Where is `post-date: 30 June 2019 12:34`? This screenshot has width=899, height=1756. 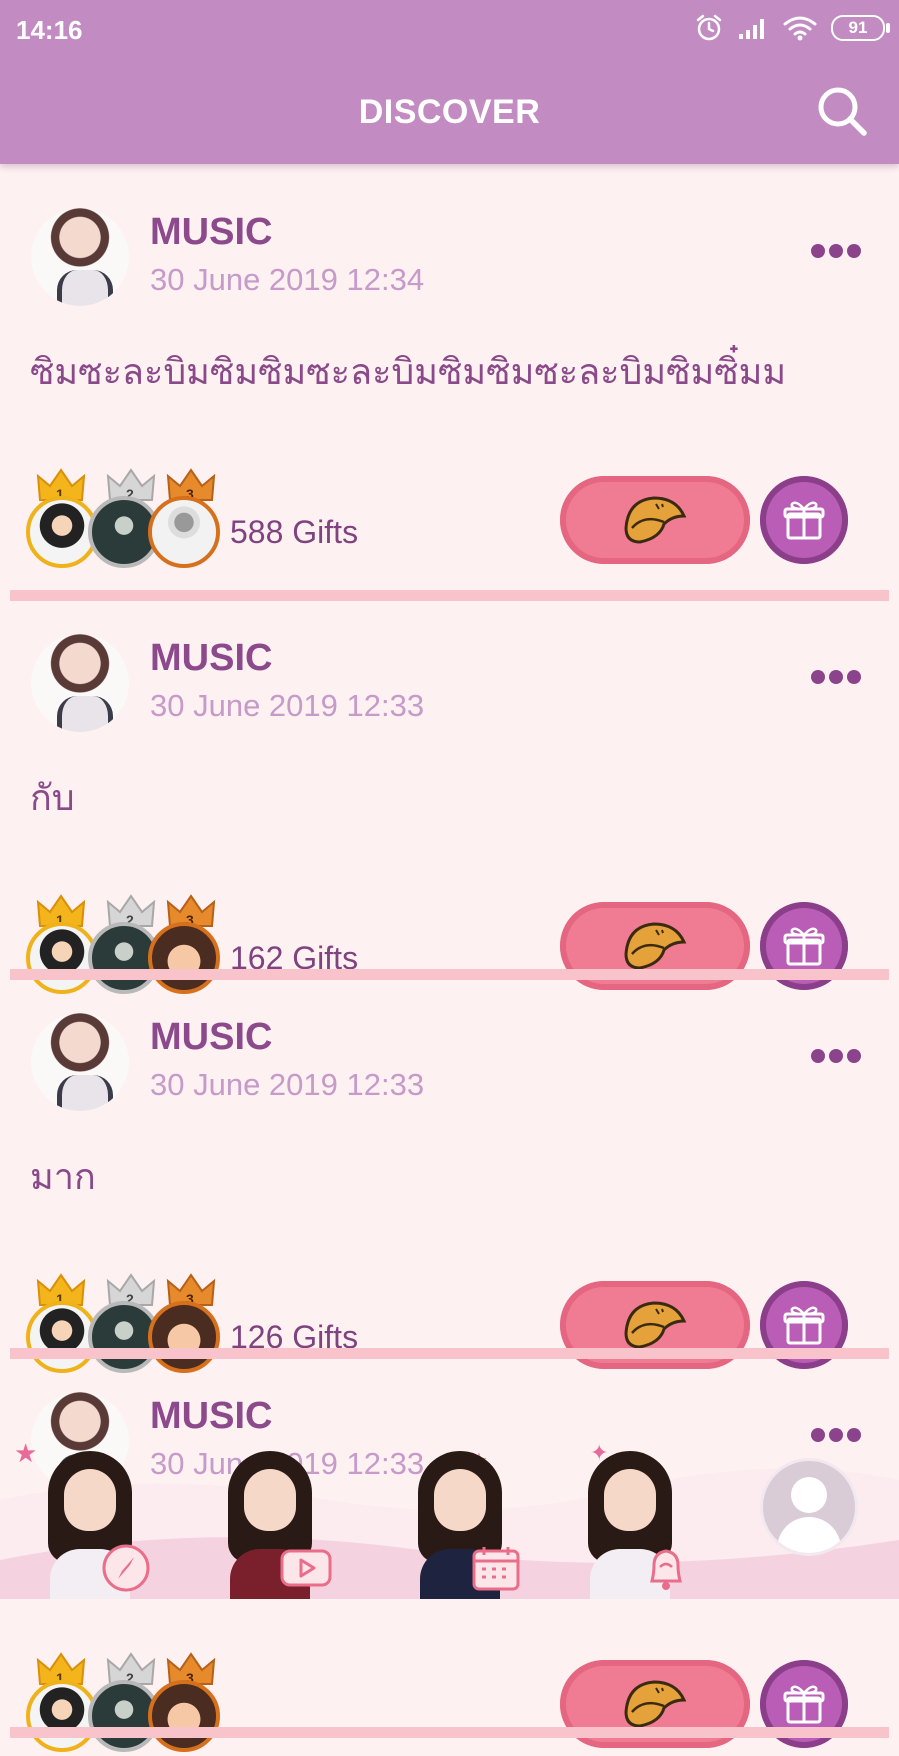
post-date: 30 June 2019 12:34 is located at coordinates (287, 279).